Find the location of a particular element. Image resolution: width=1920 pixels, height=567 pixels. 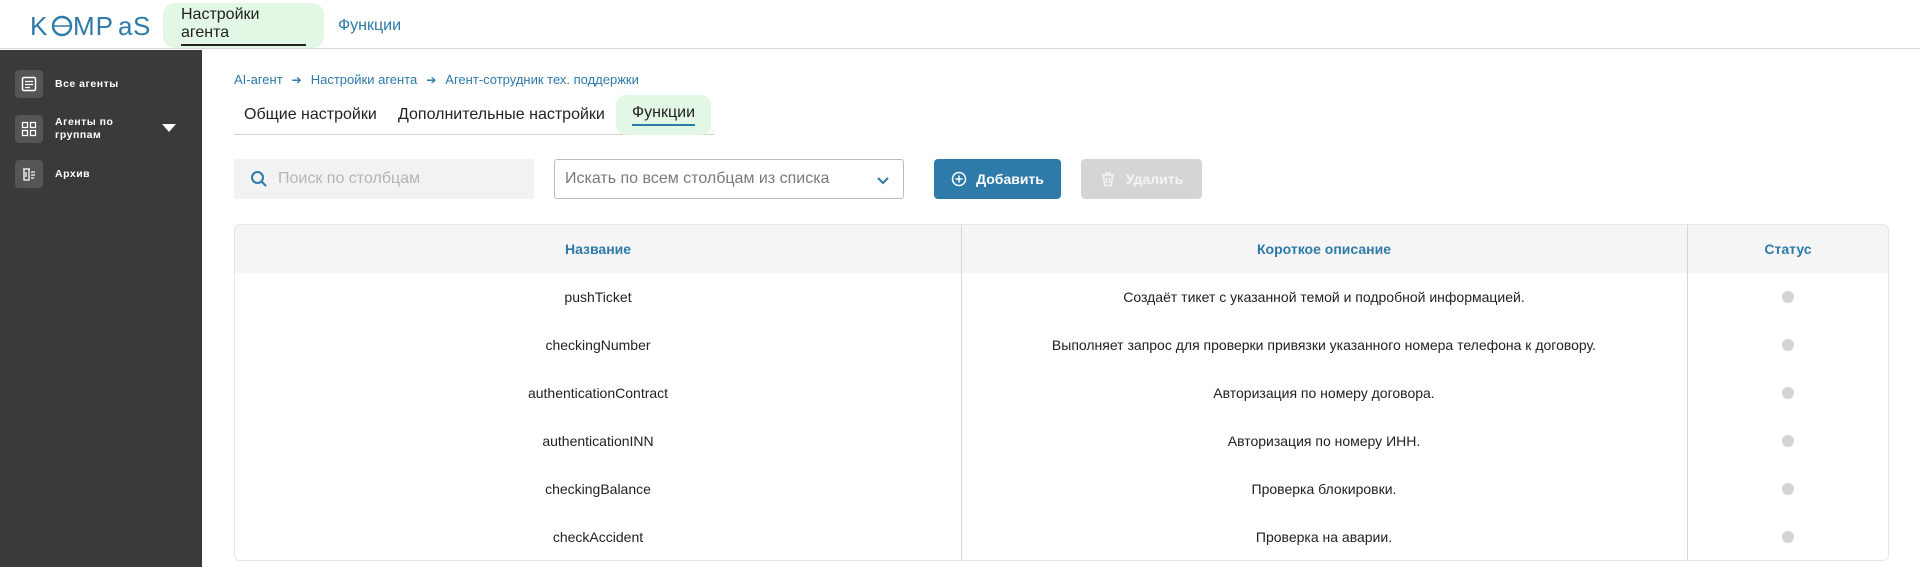

svg-text: MP is located at coordinates (93, 26).